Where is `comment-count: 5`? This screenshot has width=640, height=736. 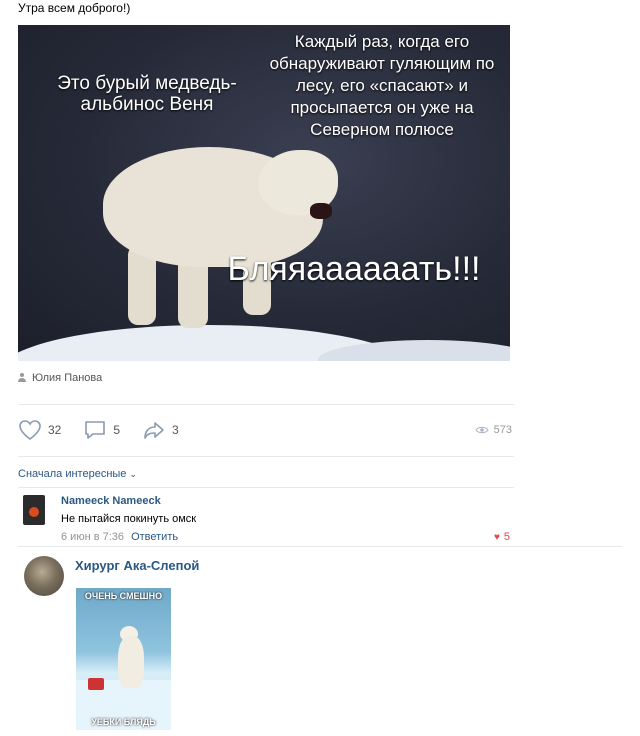 comment-count: 5 is located at coordinates (117, 430).